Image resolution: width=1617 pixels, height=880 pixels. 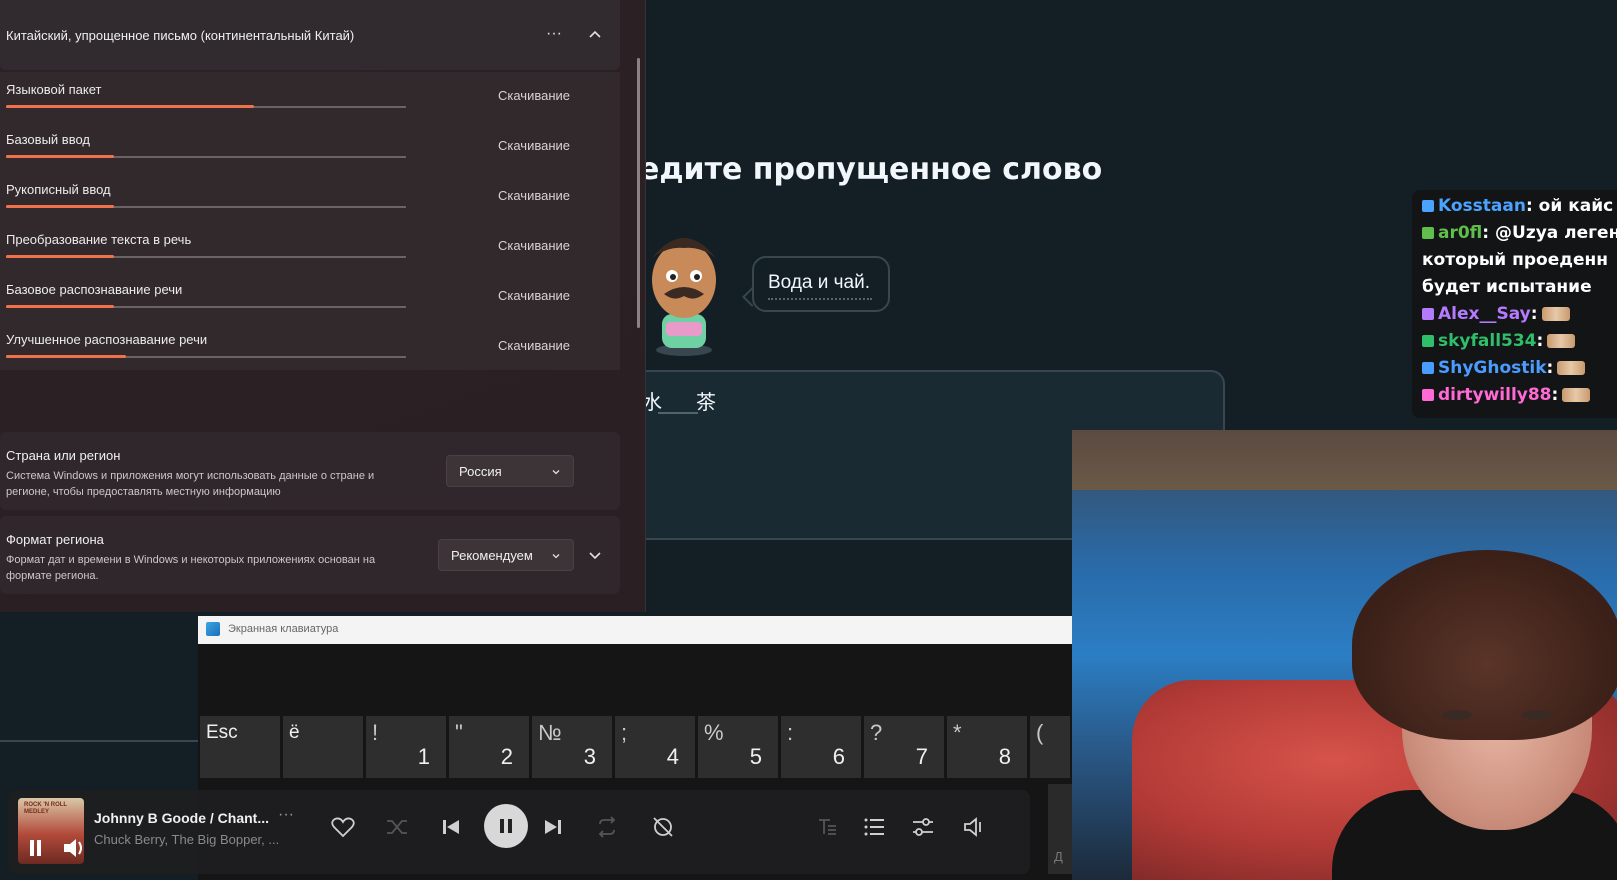 I want to click on osk-key: (, so click(x=1050, y=747).